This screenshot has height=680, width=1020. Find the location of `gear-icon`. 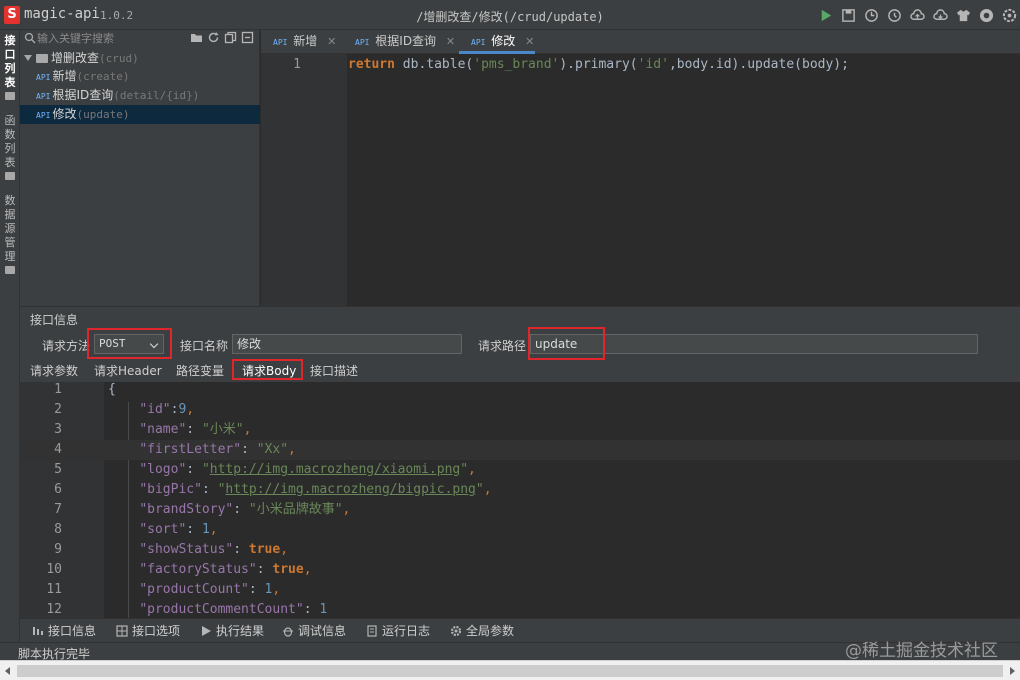

gear-icon is located at coordinates (456, 631).